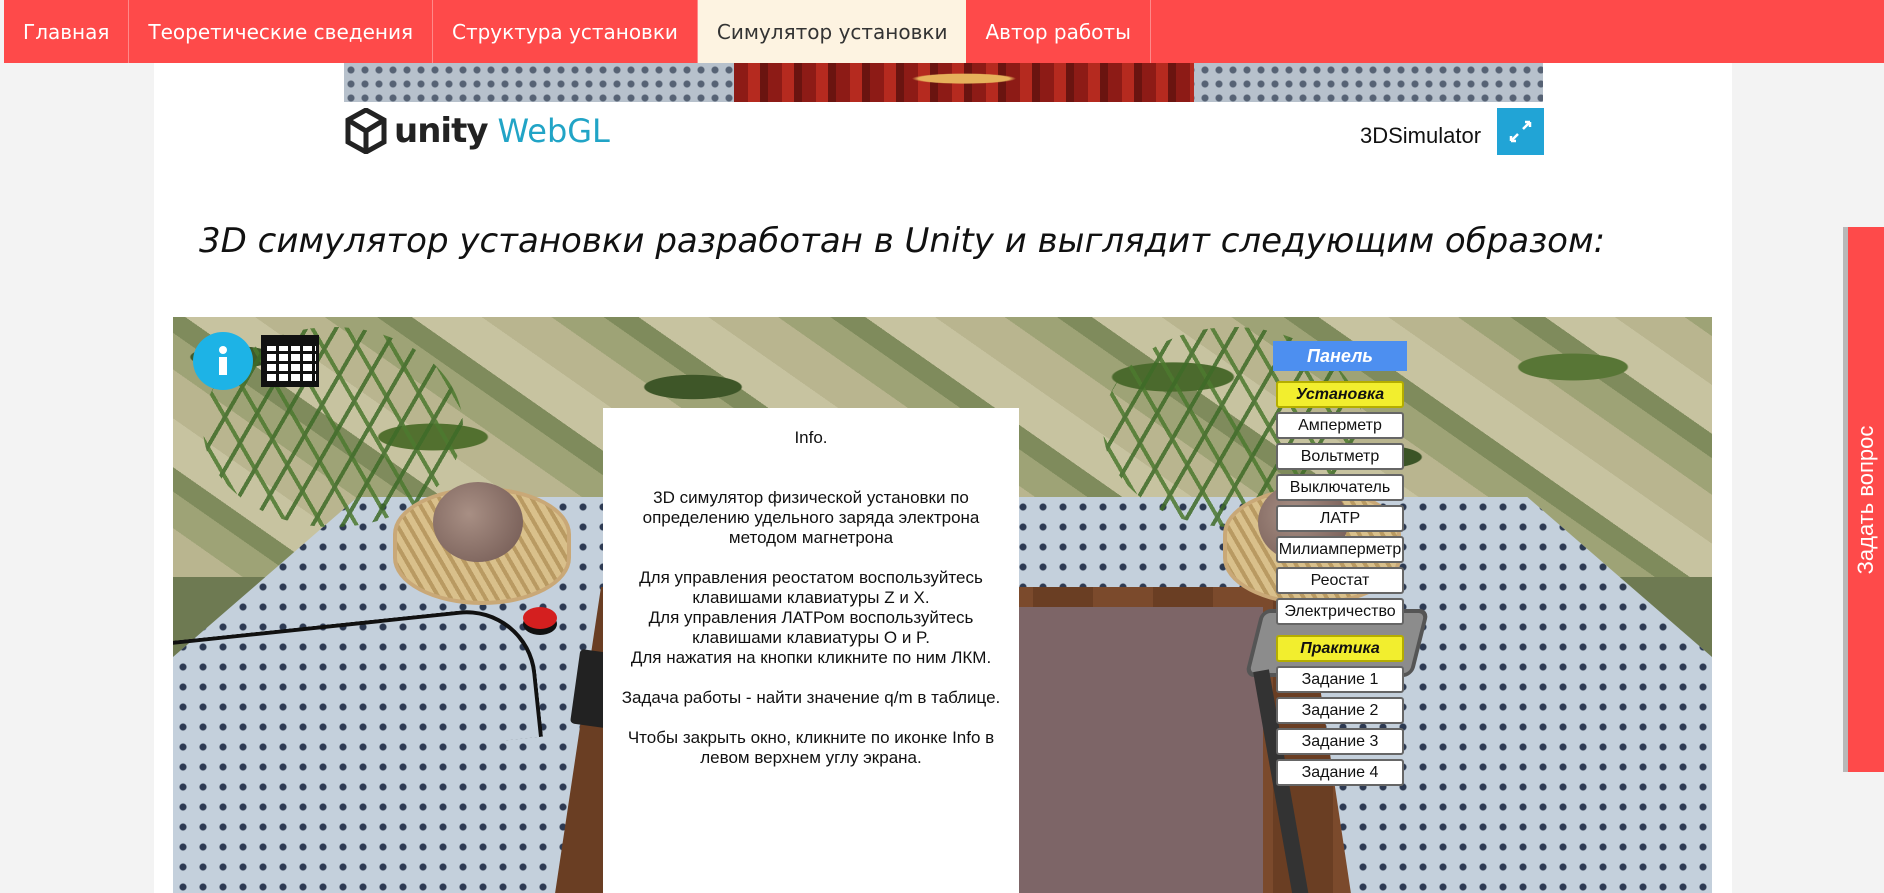 The image size is (1884, 893). What do you see at coordinates (832, 31) in the screenshot?
I see `nav-item-simulator: Симулятор установки` at bounding box center [832, 31].